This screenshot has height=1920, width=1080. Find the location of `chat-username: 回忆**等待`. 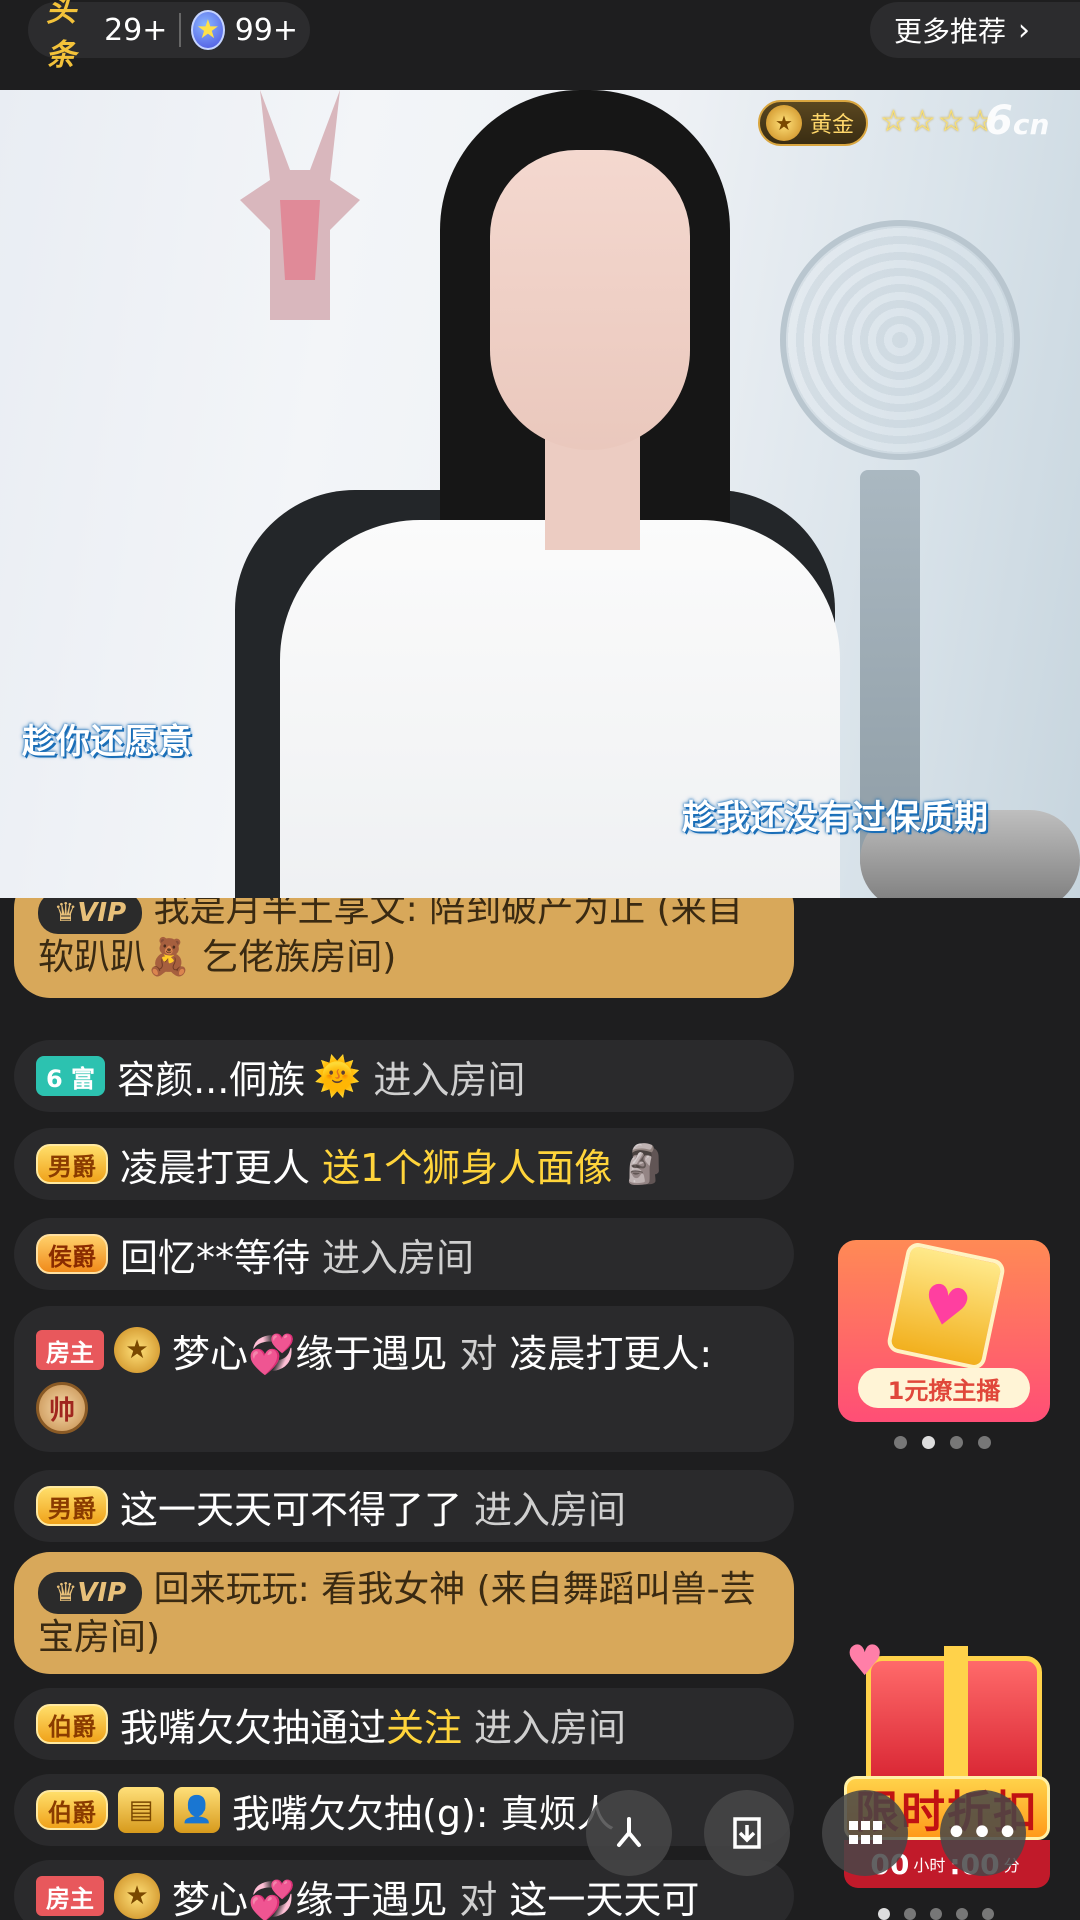

chat-username: 回忆**等待 is located at coordinates (215, 1254).